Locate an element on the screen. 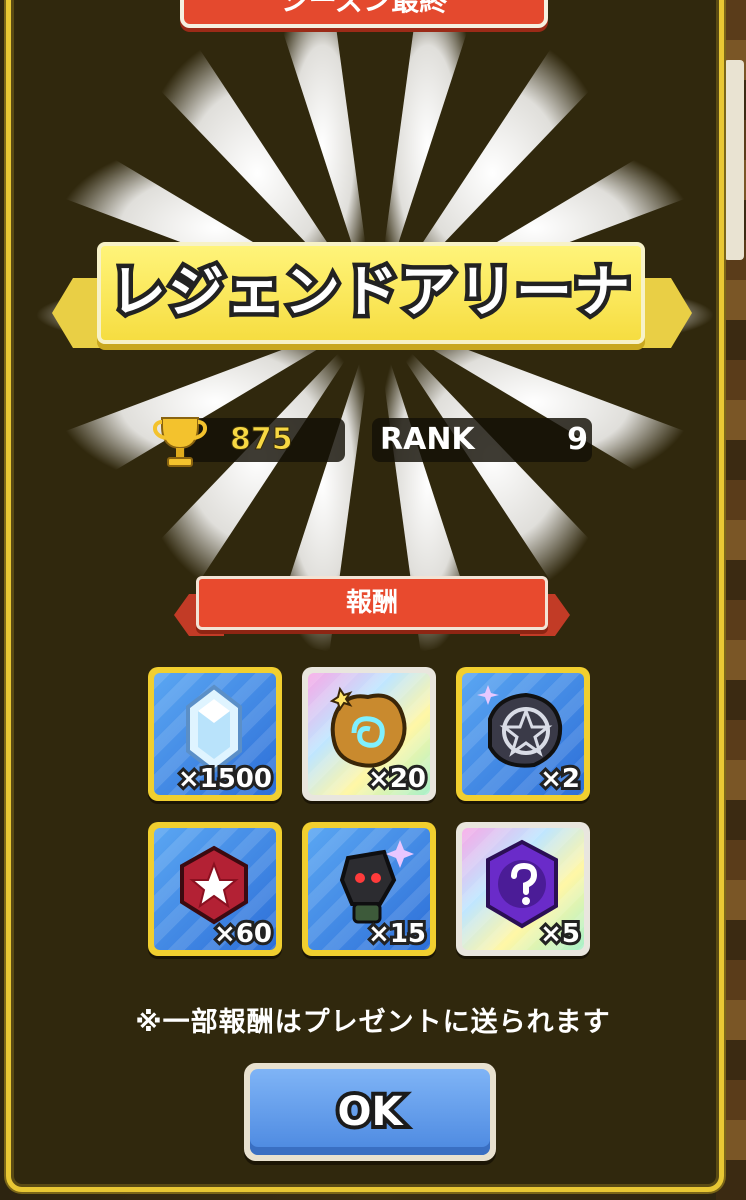 Image resolution: width=746 pixels, height=1200 pixels. reward-qty: ×2 is located at coordinates (560, 778).